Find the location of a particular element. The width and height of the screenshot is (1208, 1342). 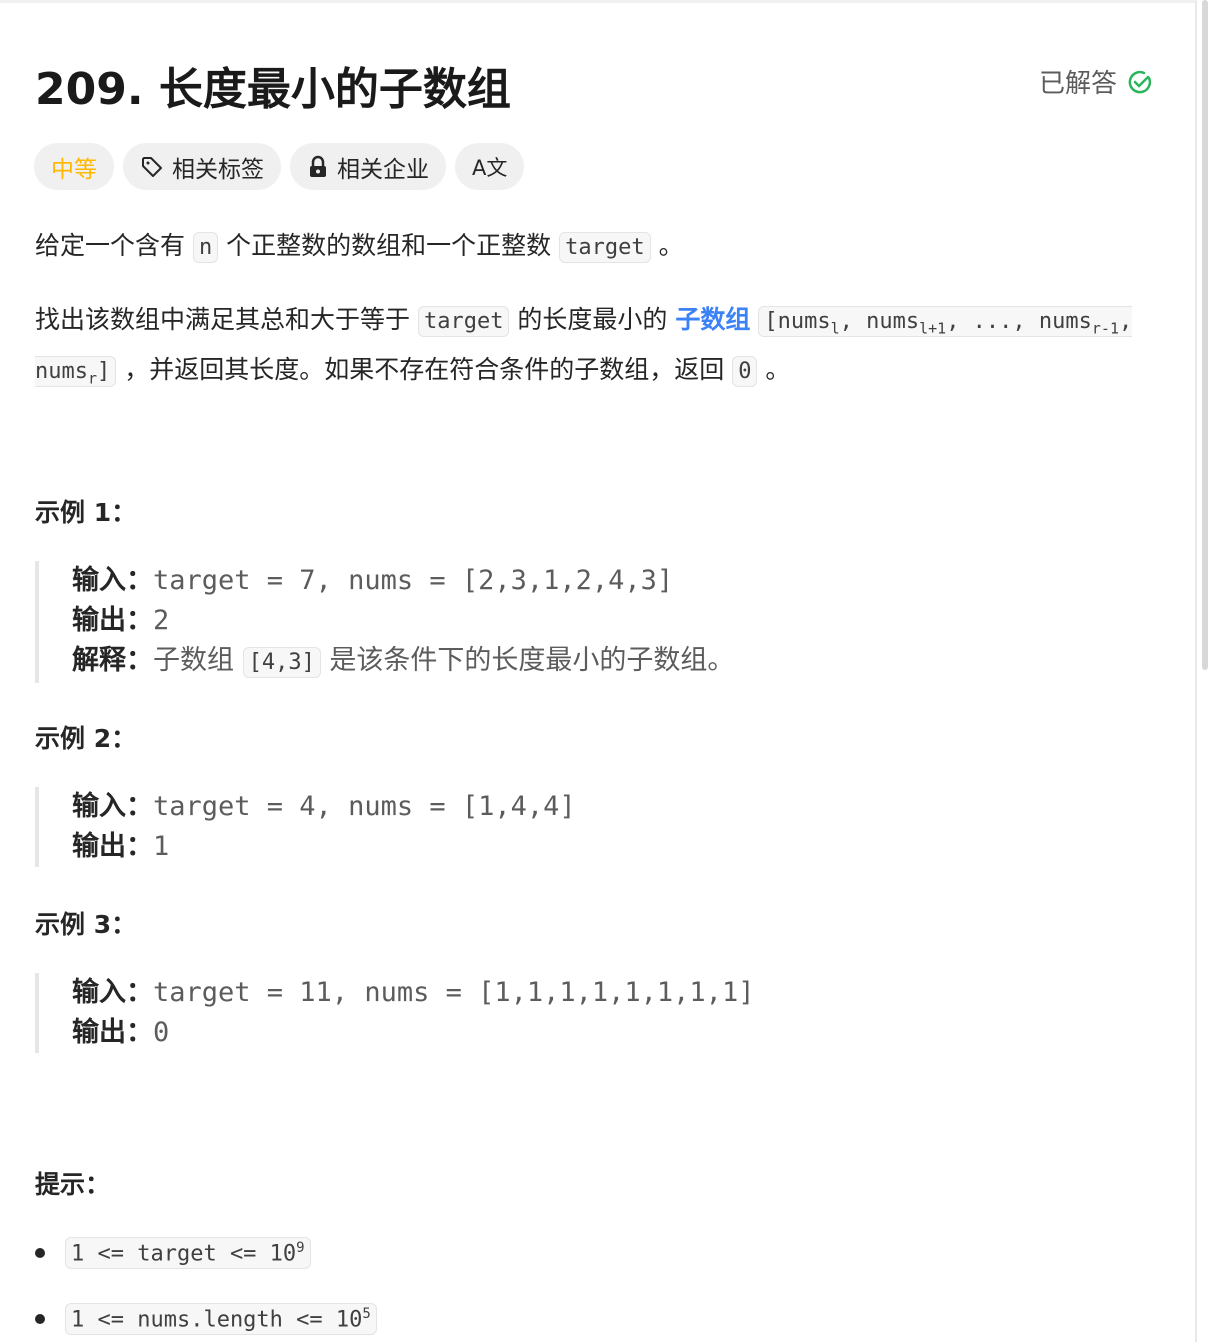

tag-icon is located at coordinates (152, 166).